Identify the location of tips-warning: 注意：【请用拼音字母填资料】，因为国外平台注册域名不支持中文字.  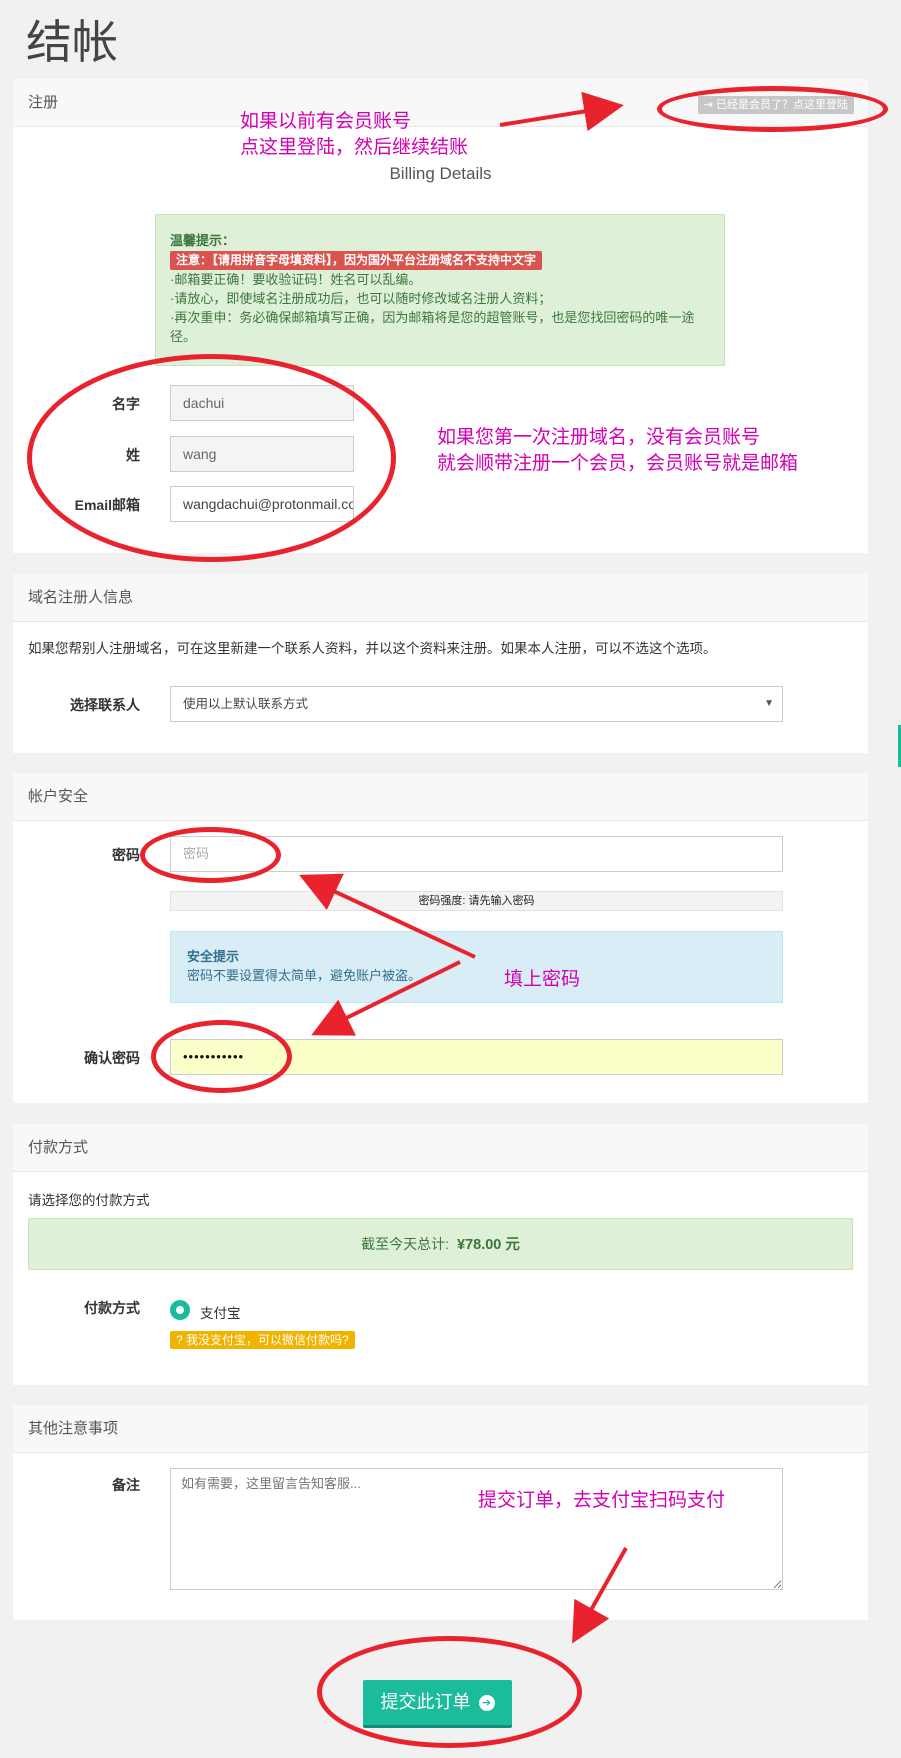
(356, 260).